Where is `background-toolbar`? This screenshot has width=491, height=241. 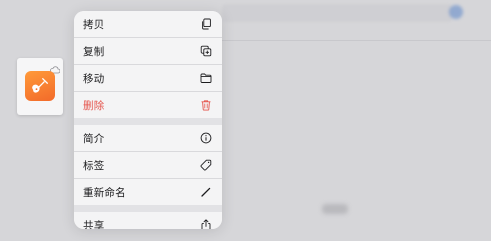 background-toolbar is located at coordinates (337, 13).